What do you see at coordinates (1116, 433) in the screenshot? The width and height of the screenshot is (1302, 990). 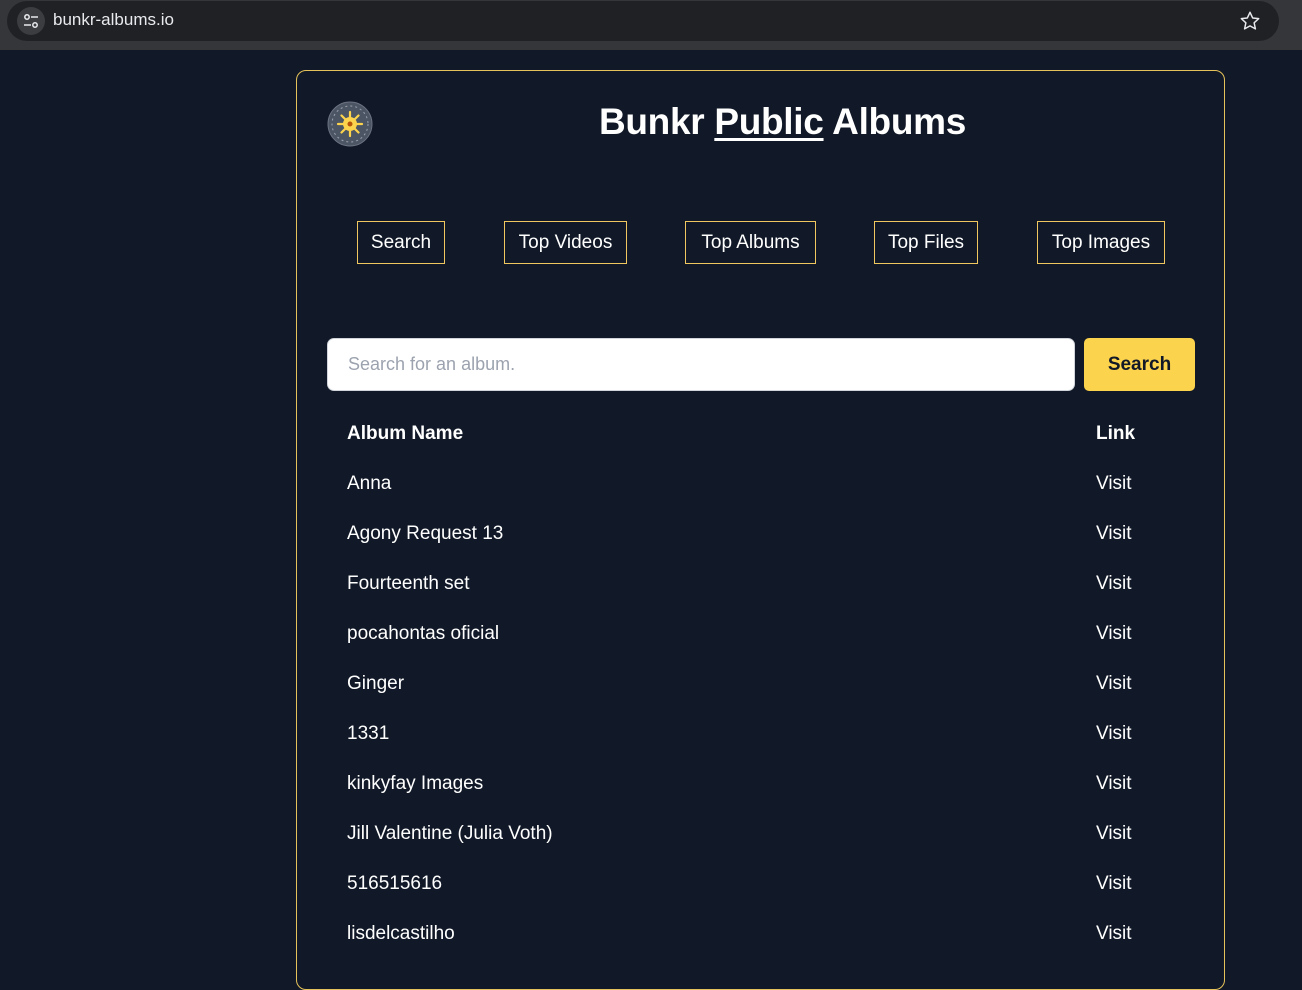 I see `column-header-link: Link` at bounding box center [1116, 433].